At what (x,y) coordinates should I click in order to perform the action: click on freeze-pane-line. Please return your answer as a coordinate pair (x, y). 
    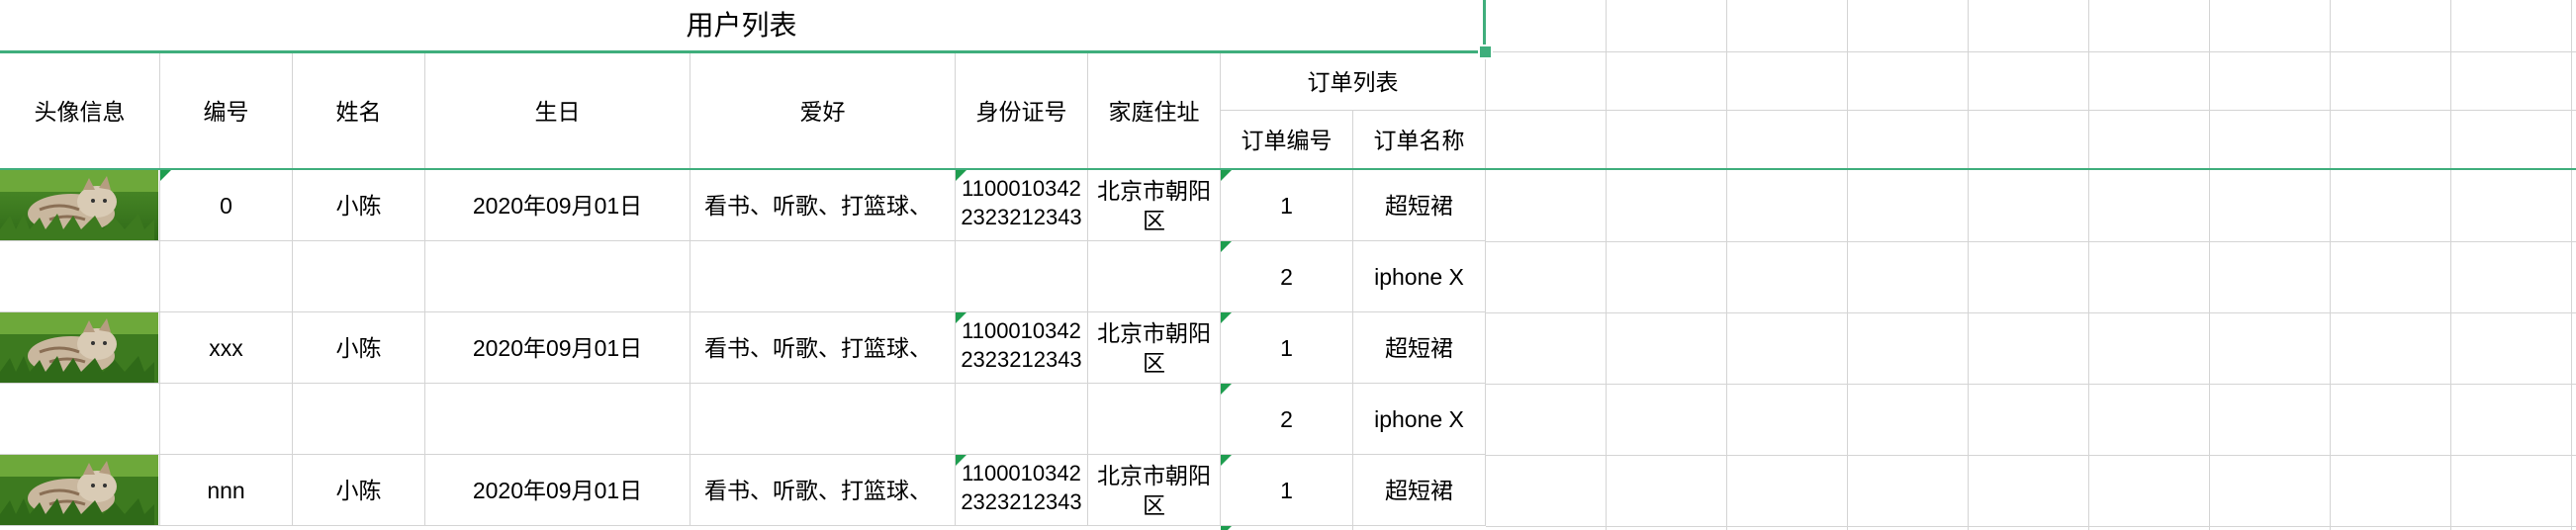
    Looking at the image, I should click on (1288, 169).